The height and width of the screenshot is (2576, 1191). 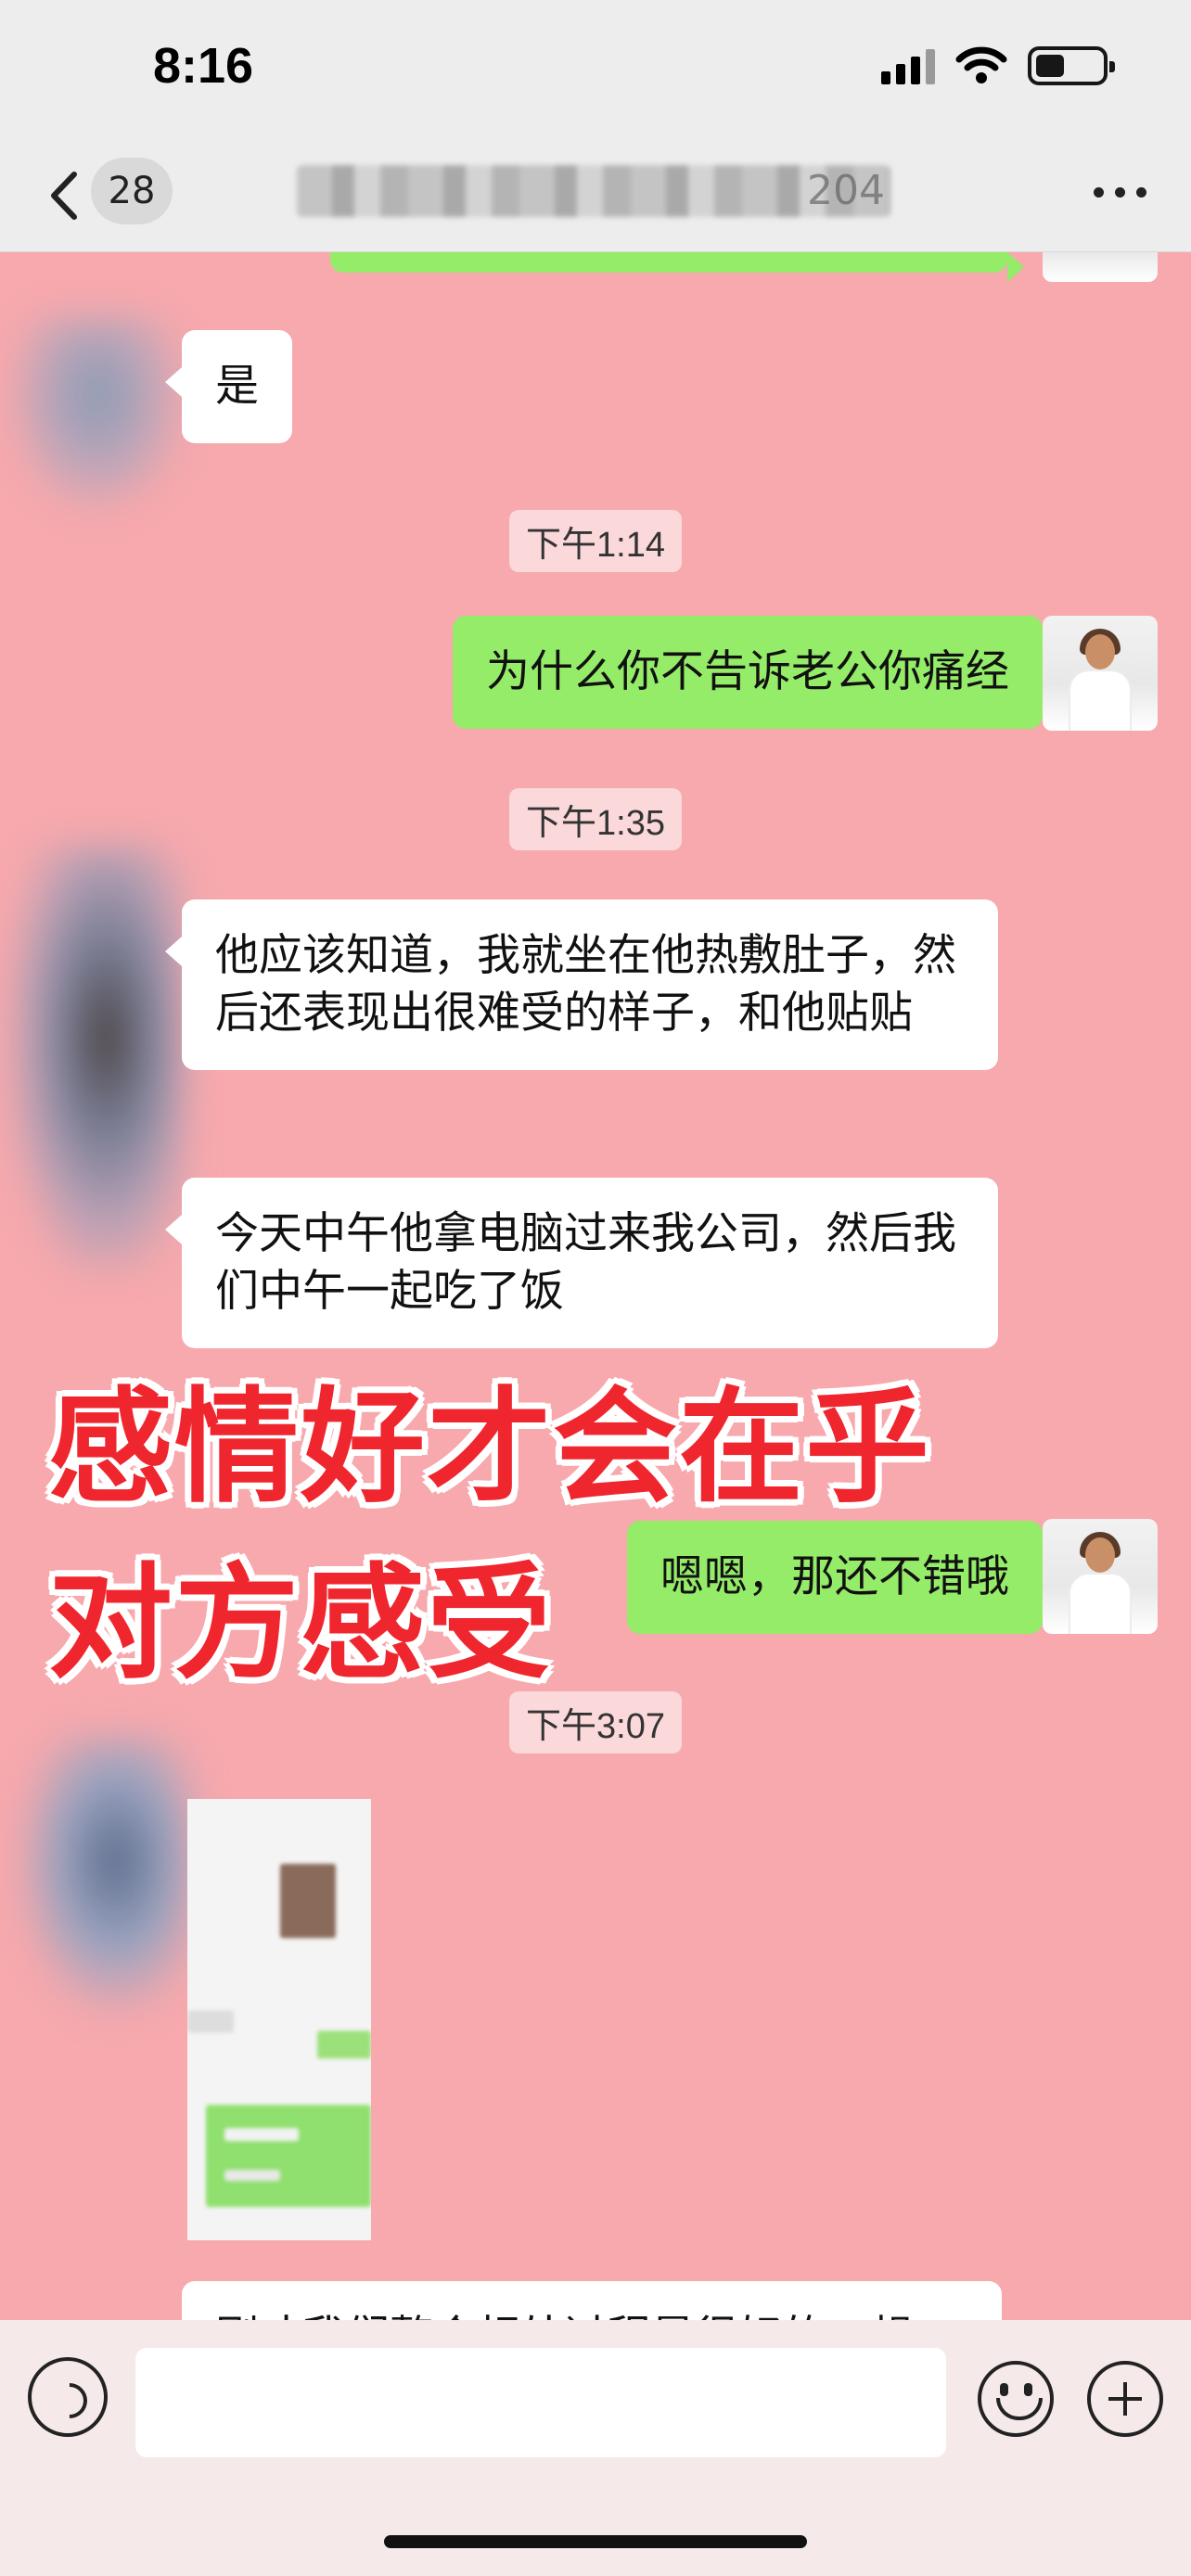 What do you see at coordinates (677, 267) in the screenshot?
I see `message-bubble-partial` at bounding box center [677, 267].